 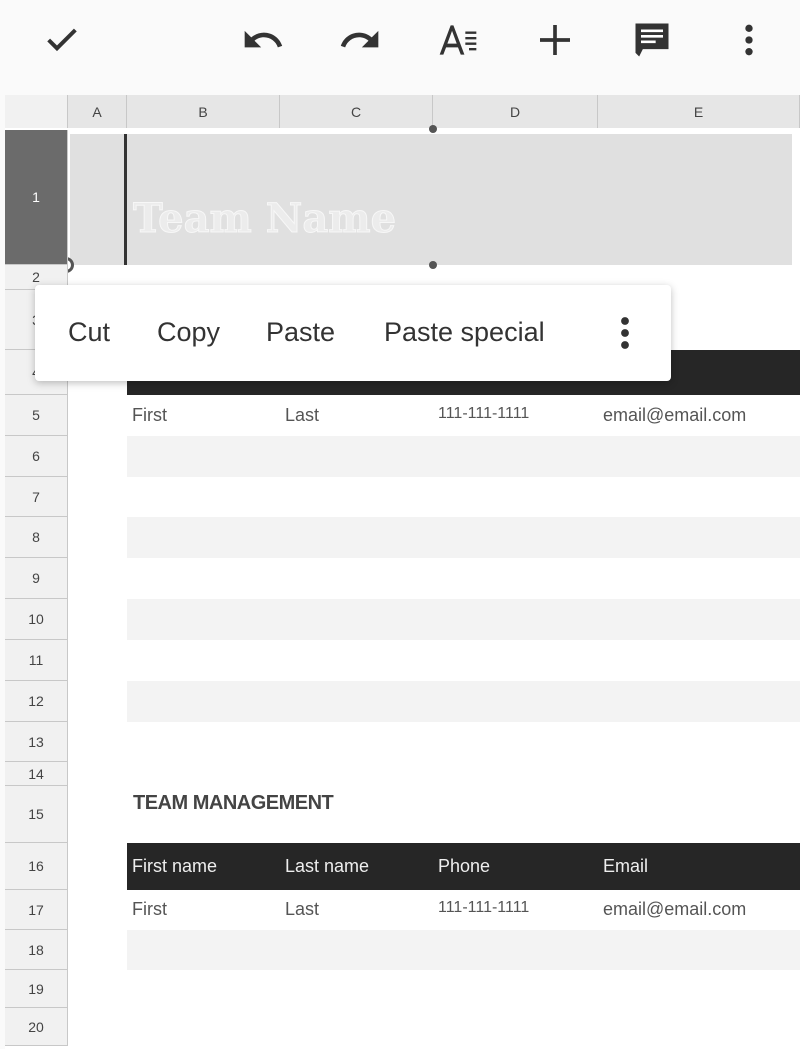 I want to click on text-format-icon, so click(x=458, y=40).